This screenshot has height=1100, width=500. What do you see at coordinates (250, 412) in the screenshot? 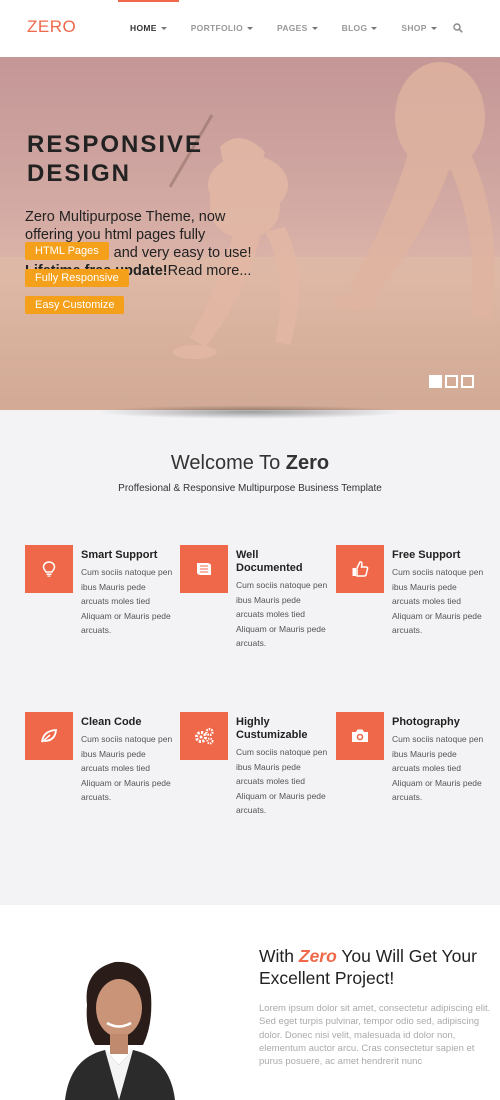
I see `hero-drop-shadow` at bounding box center [250, 412].